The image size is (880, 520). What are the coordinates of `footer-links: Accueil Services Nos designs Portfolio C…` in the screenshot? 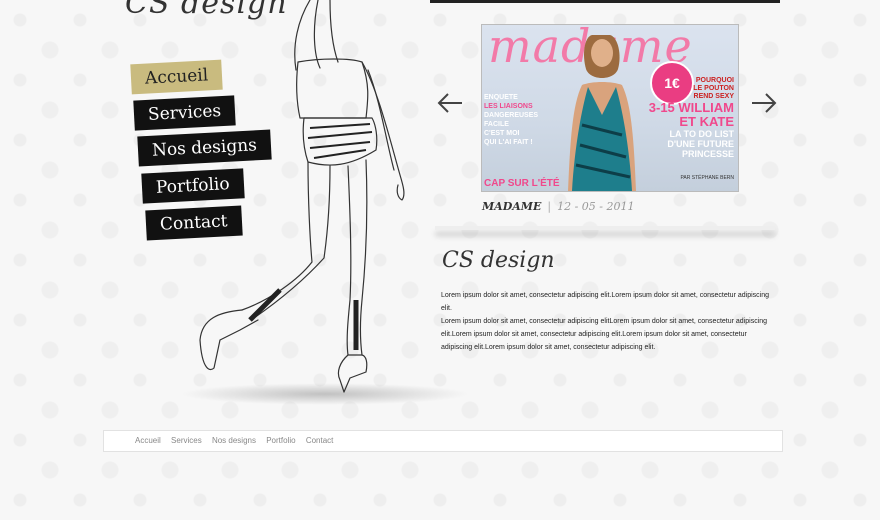 It's located at (238, 440).